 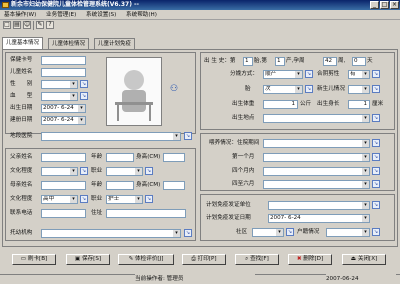 I want to click on phone-input, so click(x=63, y=213).